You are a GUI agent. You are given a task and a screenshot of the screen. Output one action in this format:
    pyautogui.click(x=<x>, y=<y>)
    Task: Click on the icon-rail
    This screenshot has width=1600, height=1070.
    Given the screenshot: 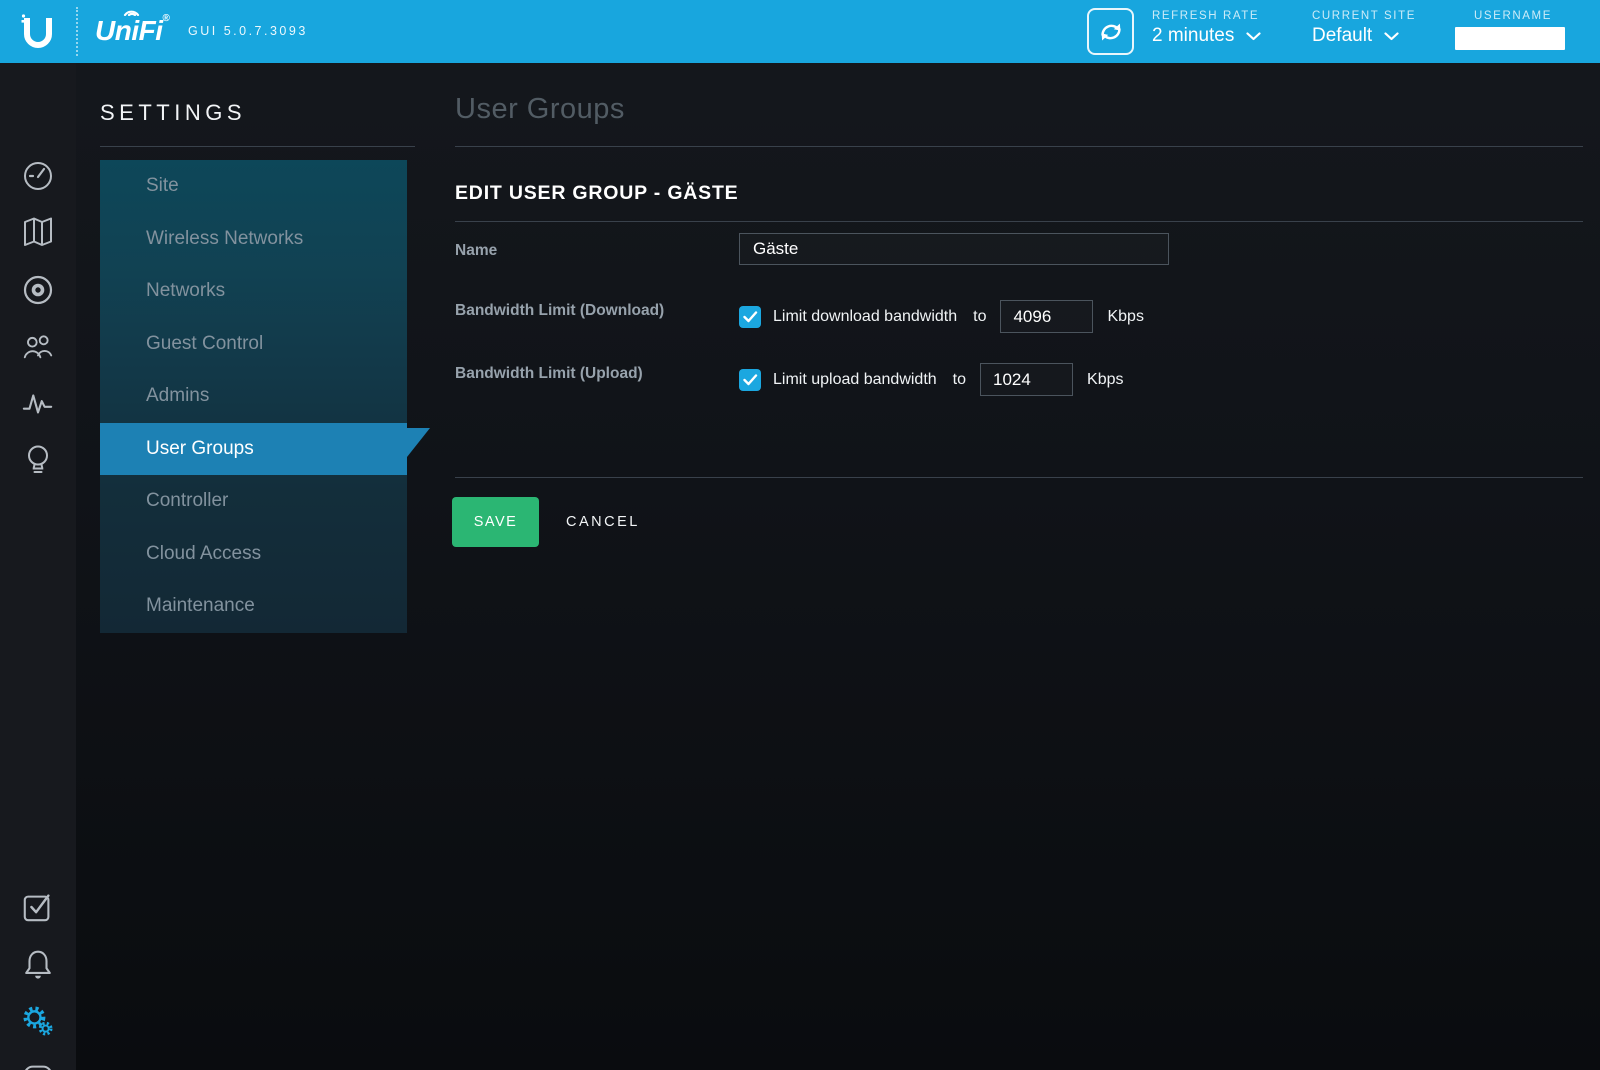 What is the action you would take?
    pyautogui.click(x=38, y=566)
    